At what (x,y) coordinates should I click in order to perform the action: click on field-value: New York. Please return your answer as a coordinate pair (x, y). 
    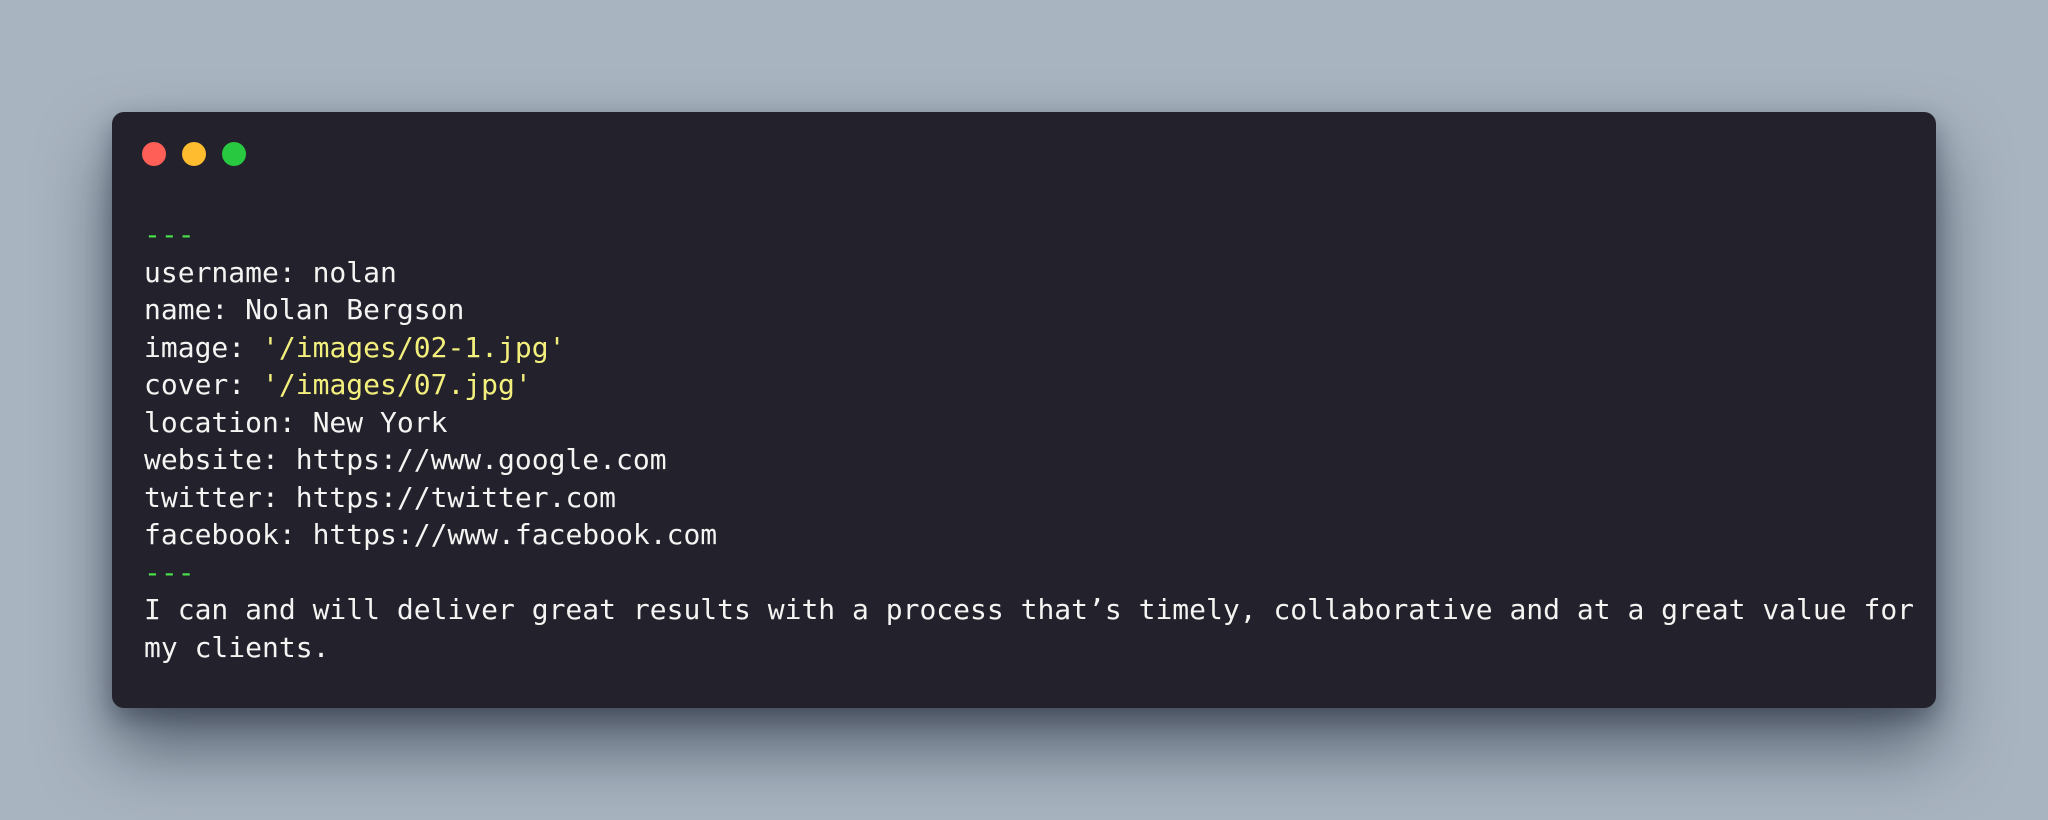
    Looking at the image, I should click on (380, 422).